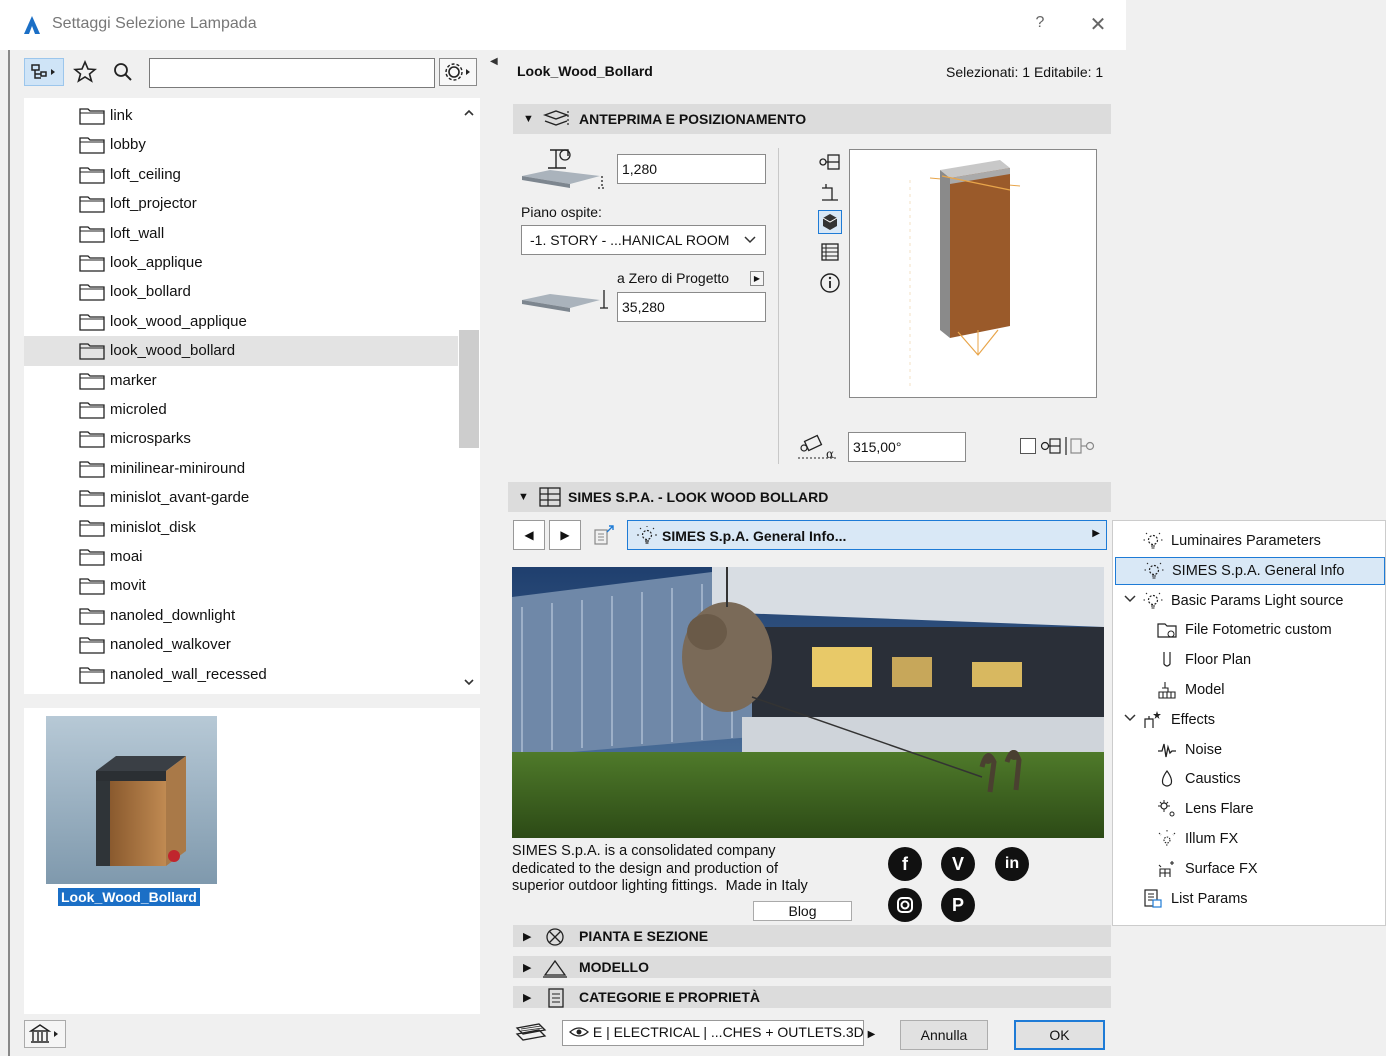 This screenshot has width=1386, height=1056. Describe the element at coordinates (241, 262) in the screenshot. I see `tree-item: look_applique` at that location.